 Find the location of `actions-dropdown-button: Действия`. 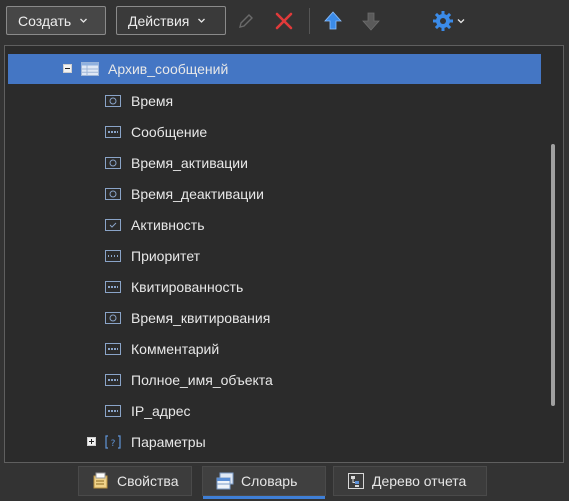

actions-dropdown-button: Действия is located at coordinates (171, 20).